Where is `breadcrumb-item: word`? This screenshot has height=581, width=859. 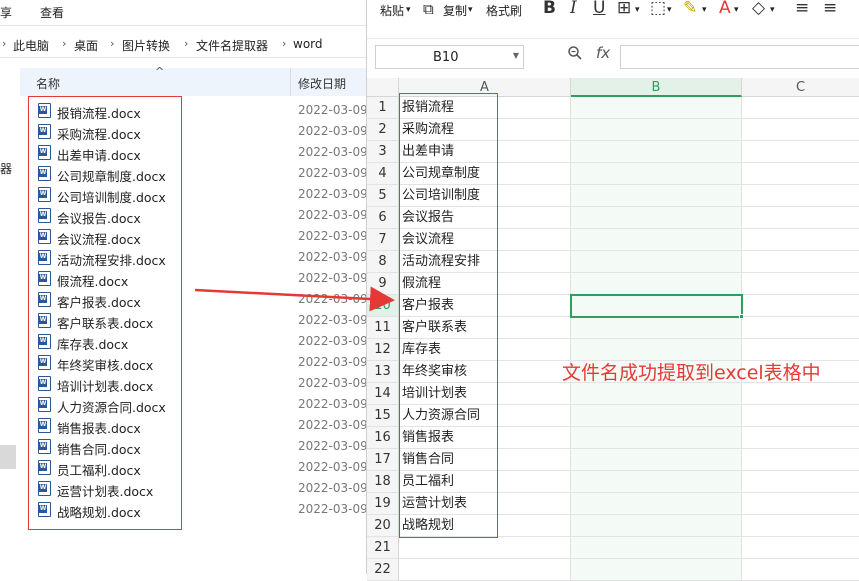
breadcrumb-item: word is located at coordinates (308, 44).